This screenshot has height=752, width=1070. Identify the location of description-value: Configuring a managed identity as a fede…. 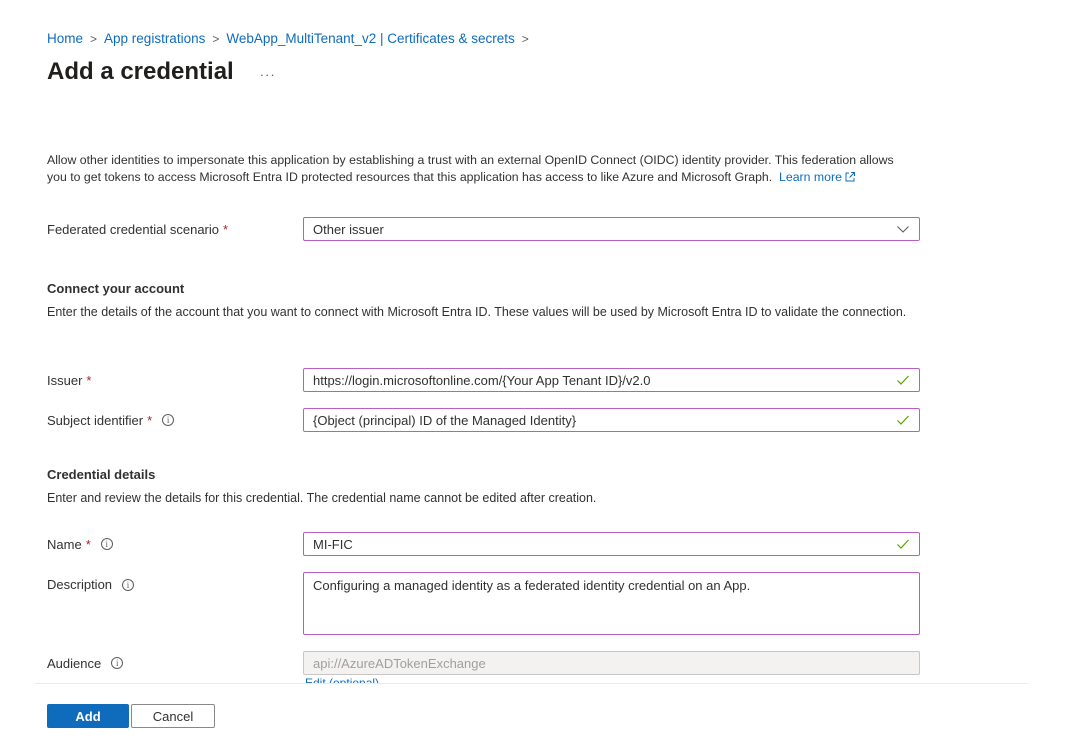
(532, 585).